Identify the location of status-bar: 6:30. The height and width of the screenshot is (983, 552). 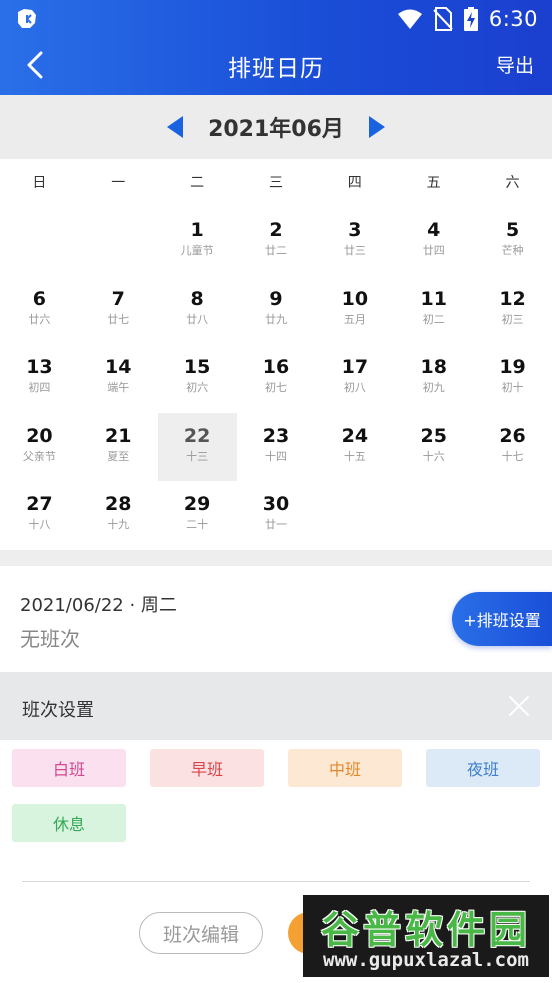
(276, 19).